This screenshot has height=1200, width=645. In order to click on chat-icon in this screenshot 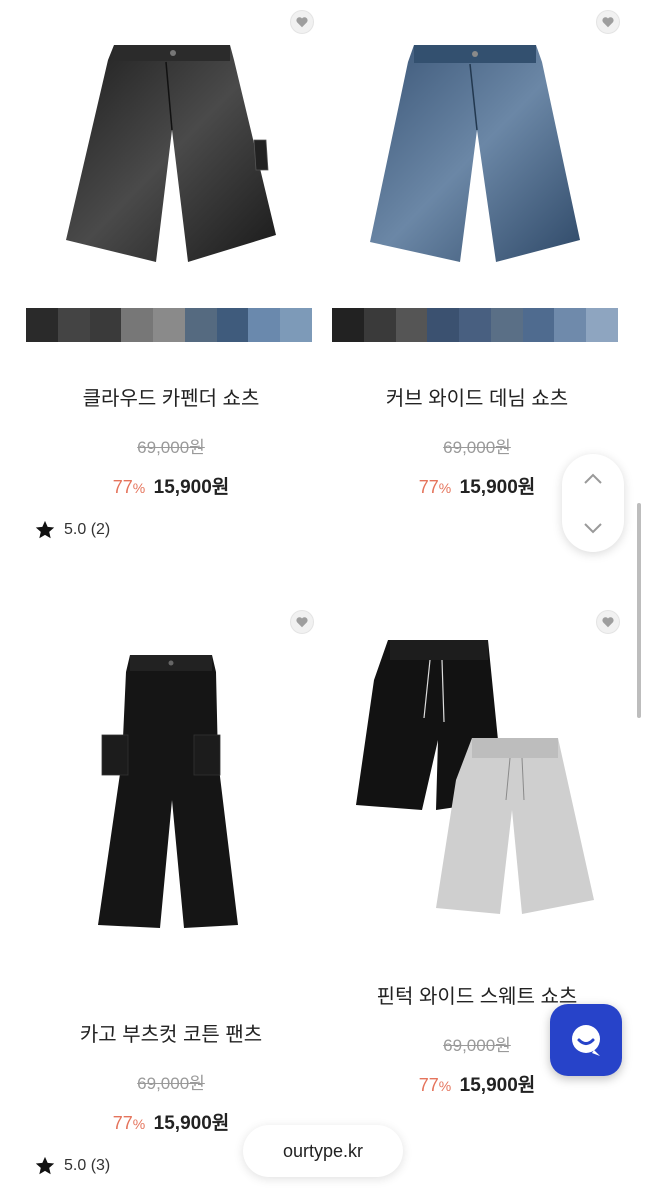, I will do `click(586, 1040)`.